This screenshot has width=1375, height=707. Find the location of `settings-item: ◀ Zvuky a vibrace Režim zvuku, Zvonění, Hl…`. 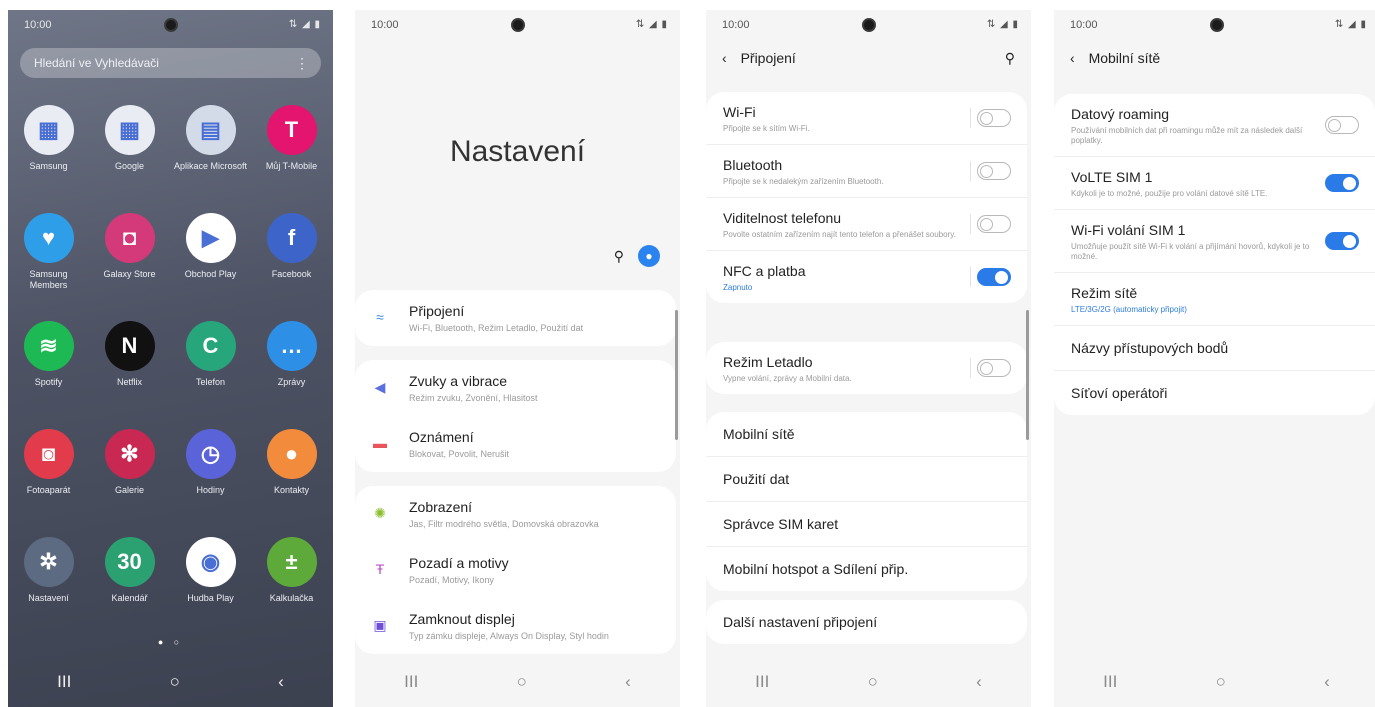

settings-item: ◀ Zvuky a vibrace Režim zvuku, Zvonění, Hl… is located at coordinates (515, 388).